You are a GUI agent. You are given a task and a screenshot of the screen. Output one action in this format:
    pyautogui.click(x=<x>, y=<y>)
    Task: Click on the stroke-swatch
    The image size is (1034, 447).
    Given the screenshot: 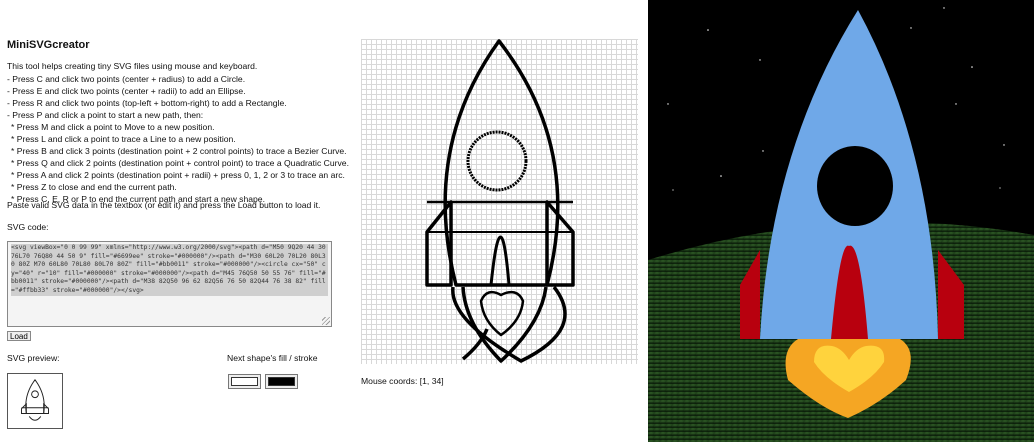 What is the action you would take?
    pyautogui.click(x=281, y=381)
    